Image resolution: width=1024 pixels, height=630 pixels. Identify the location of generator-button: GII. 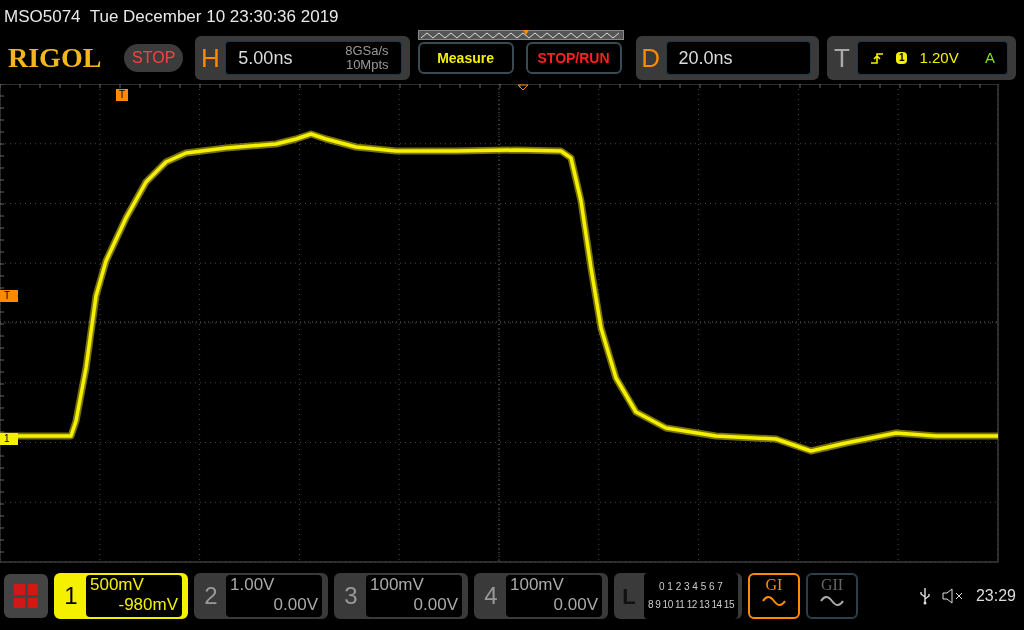
(832, 596).